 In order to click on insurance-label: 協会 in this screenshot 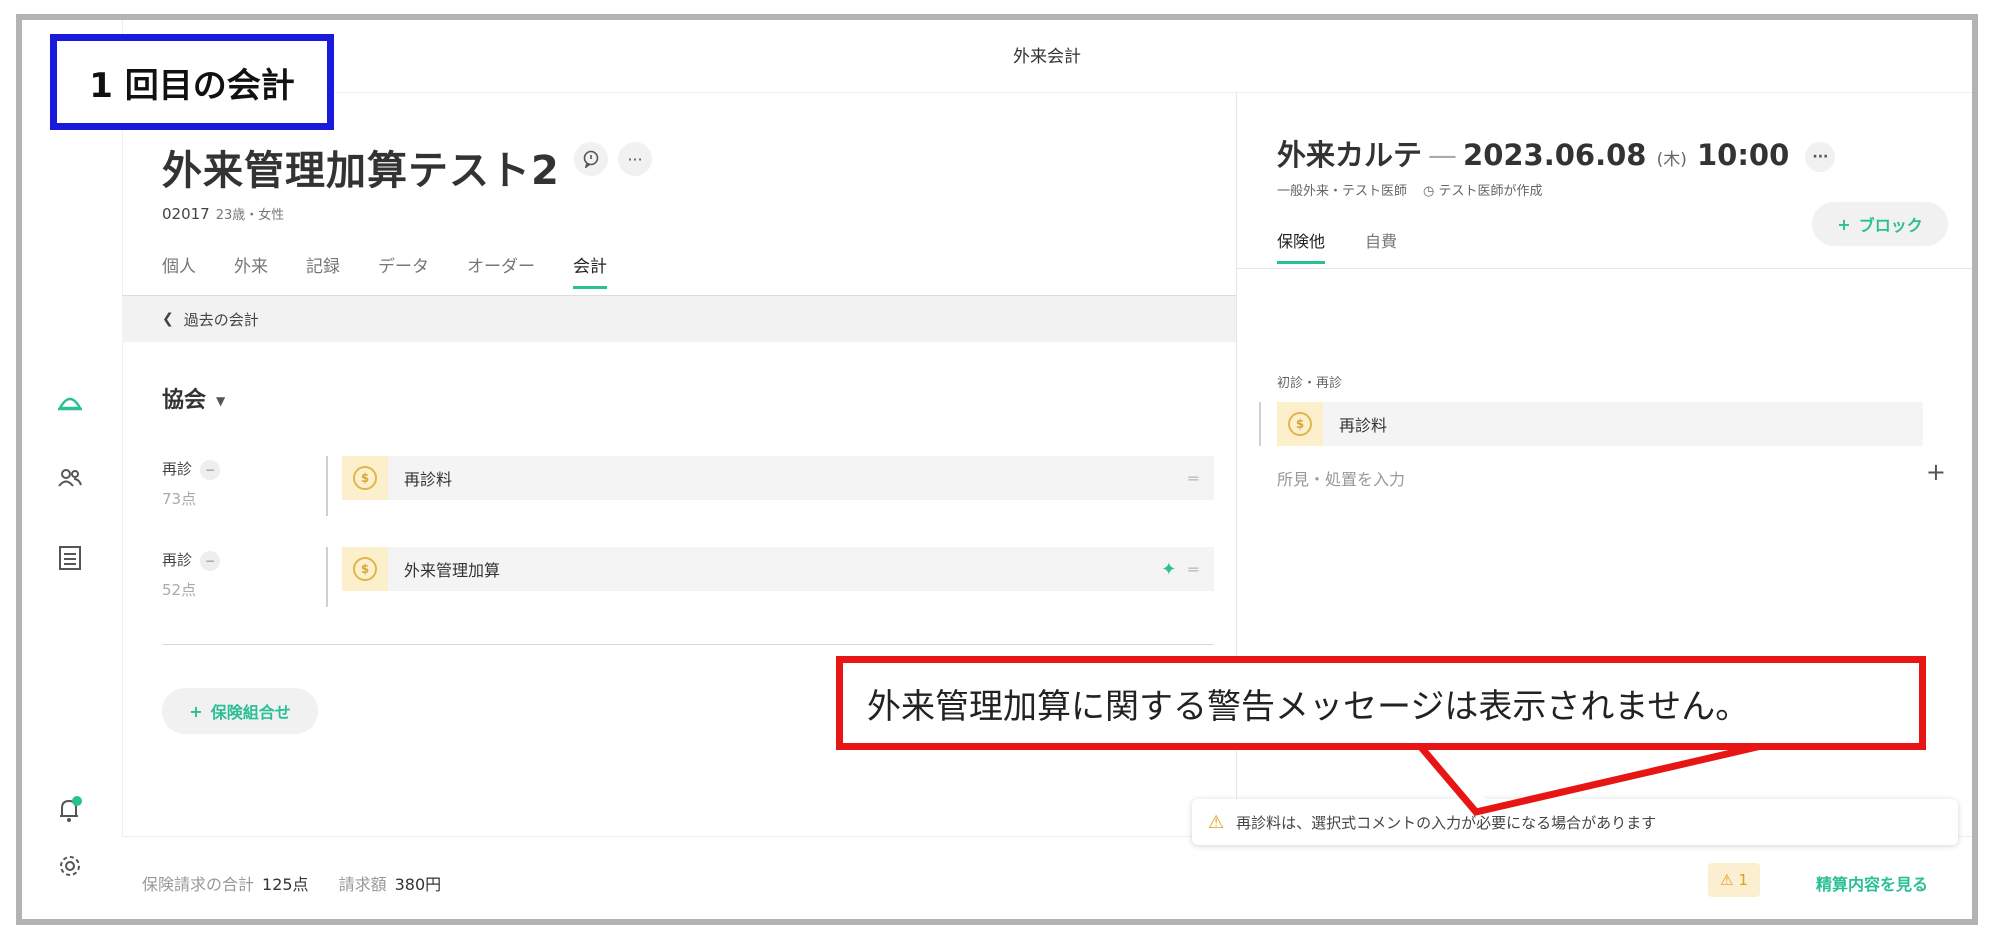, I will do `click(184, 400)`.